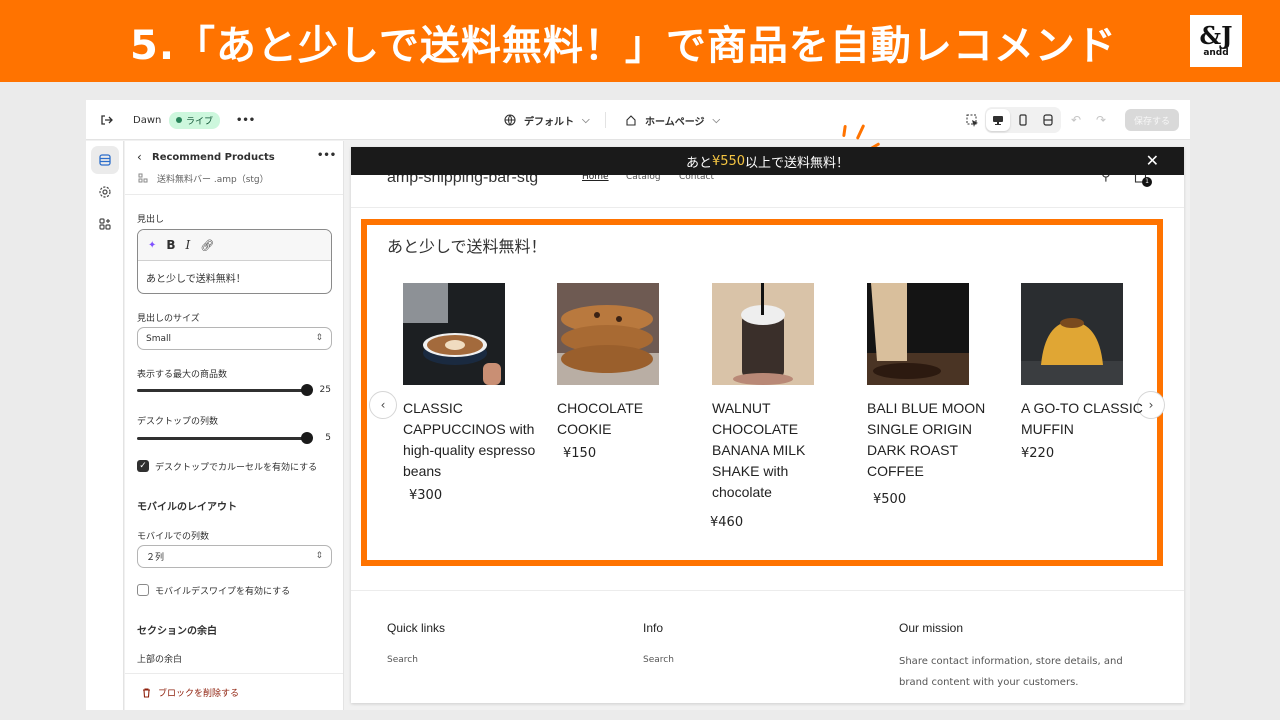 The height and width of the screenshot is (720, 1280). Describe the element at coordinates (510, 120) in the screenshot. I see `globe-icon` at that location.